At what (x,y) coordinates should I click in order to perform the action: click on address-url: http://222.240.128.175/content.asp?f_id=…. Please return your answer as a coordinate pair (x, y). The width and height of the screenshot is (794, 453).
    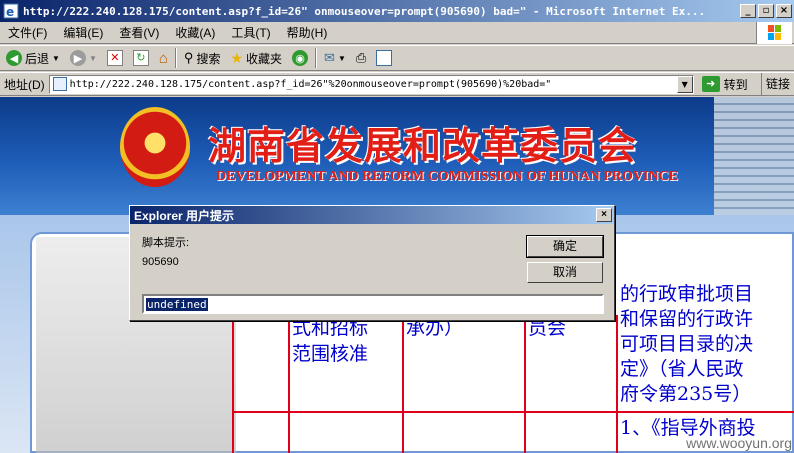
    Looking at the image, I should click on (373, 84).